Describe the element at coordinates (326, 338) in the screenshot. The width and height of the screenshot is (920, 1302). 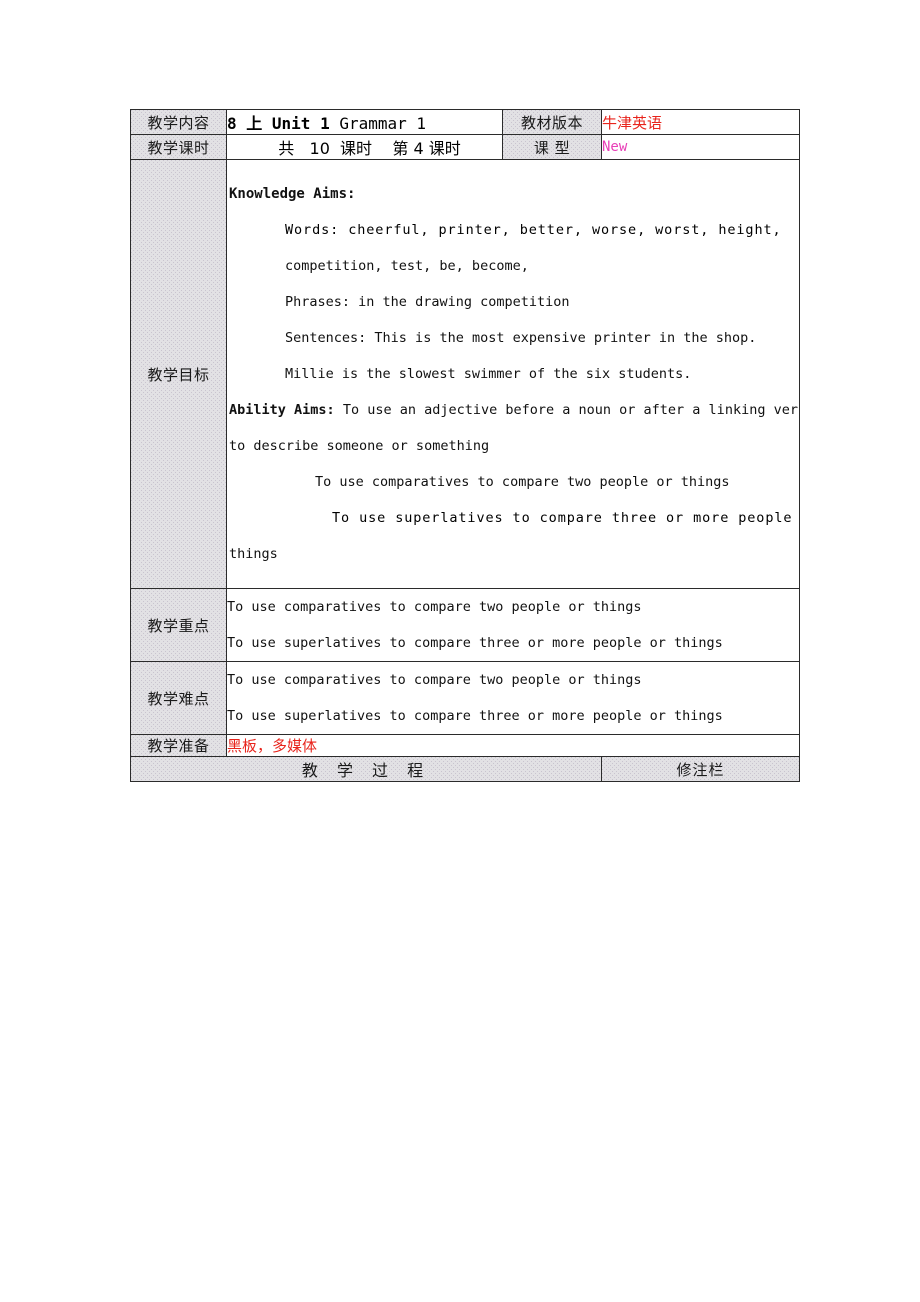
I see `sentences-label: Sentences:` at that location.